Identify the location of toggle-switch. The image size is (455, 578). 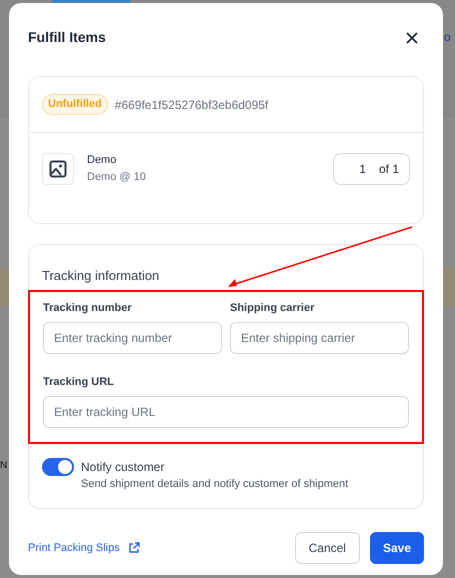
(58, 467).